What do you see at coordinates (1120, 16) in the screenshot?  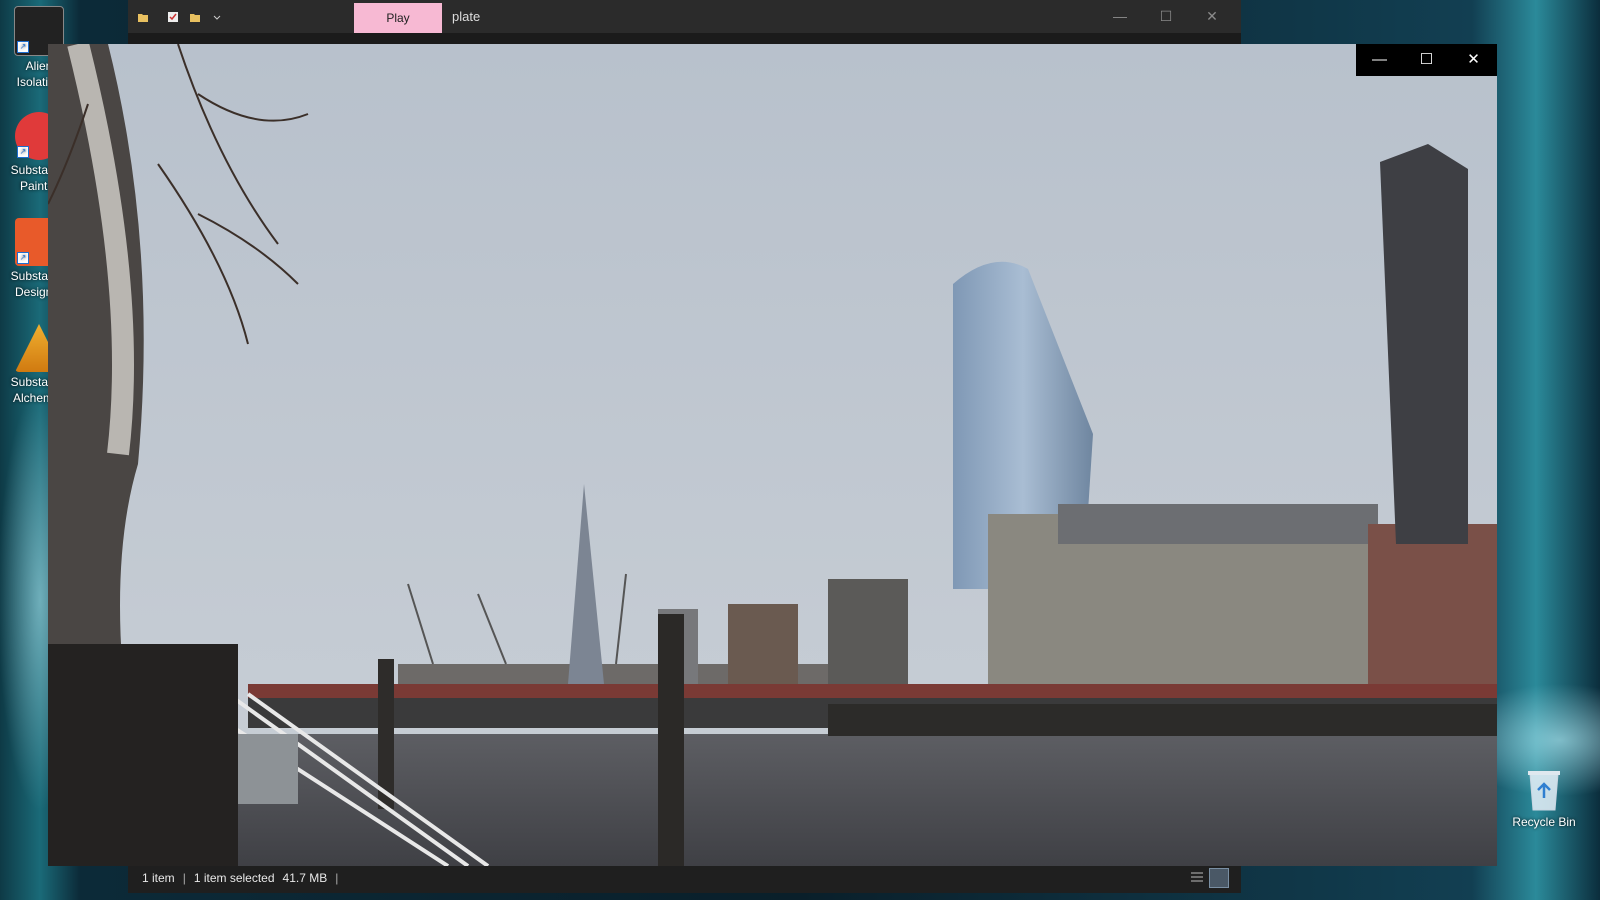 I see `explorer-minimize-button: —` at bounding box center [1120, 16].